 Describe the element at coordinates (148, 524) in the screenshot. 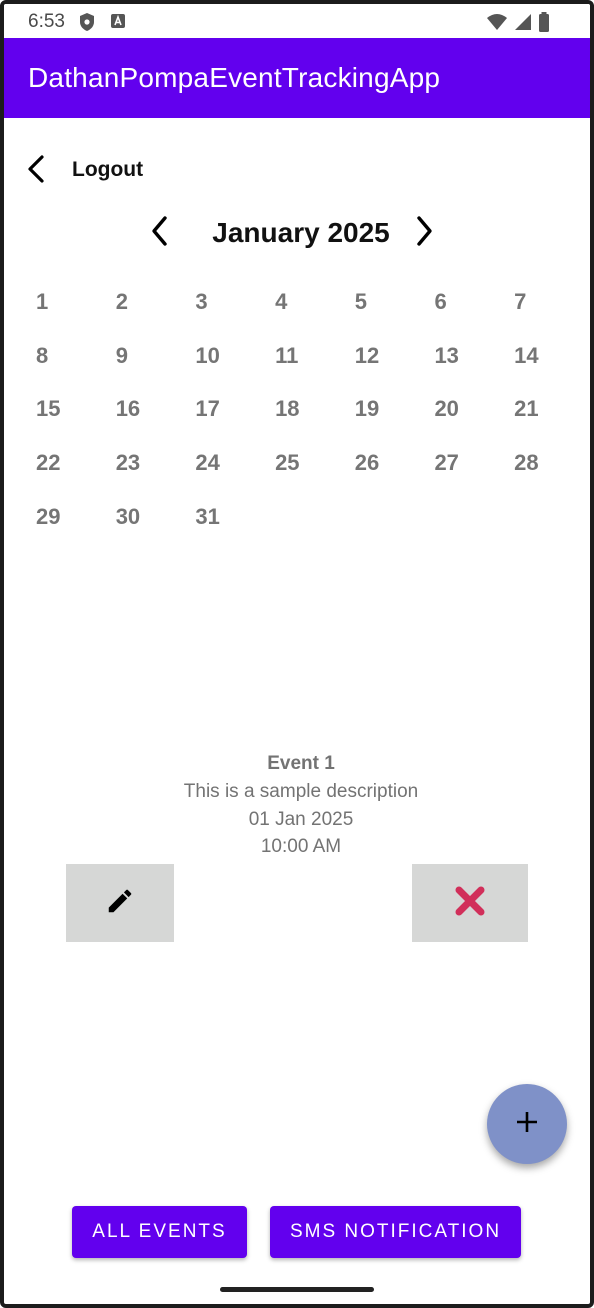

I see `calendar-day: 30` at that location.